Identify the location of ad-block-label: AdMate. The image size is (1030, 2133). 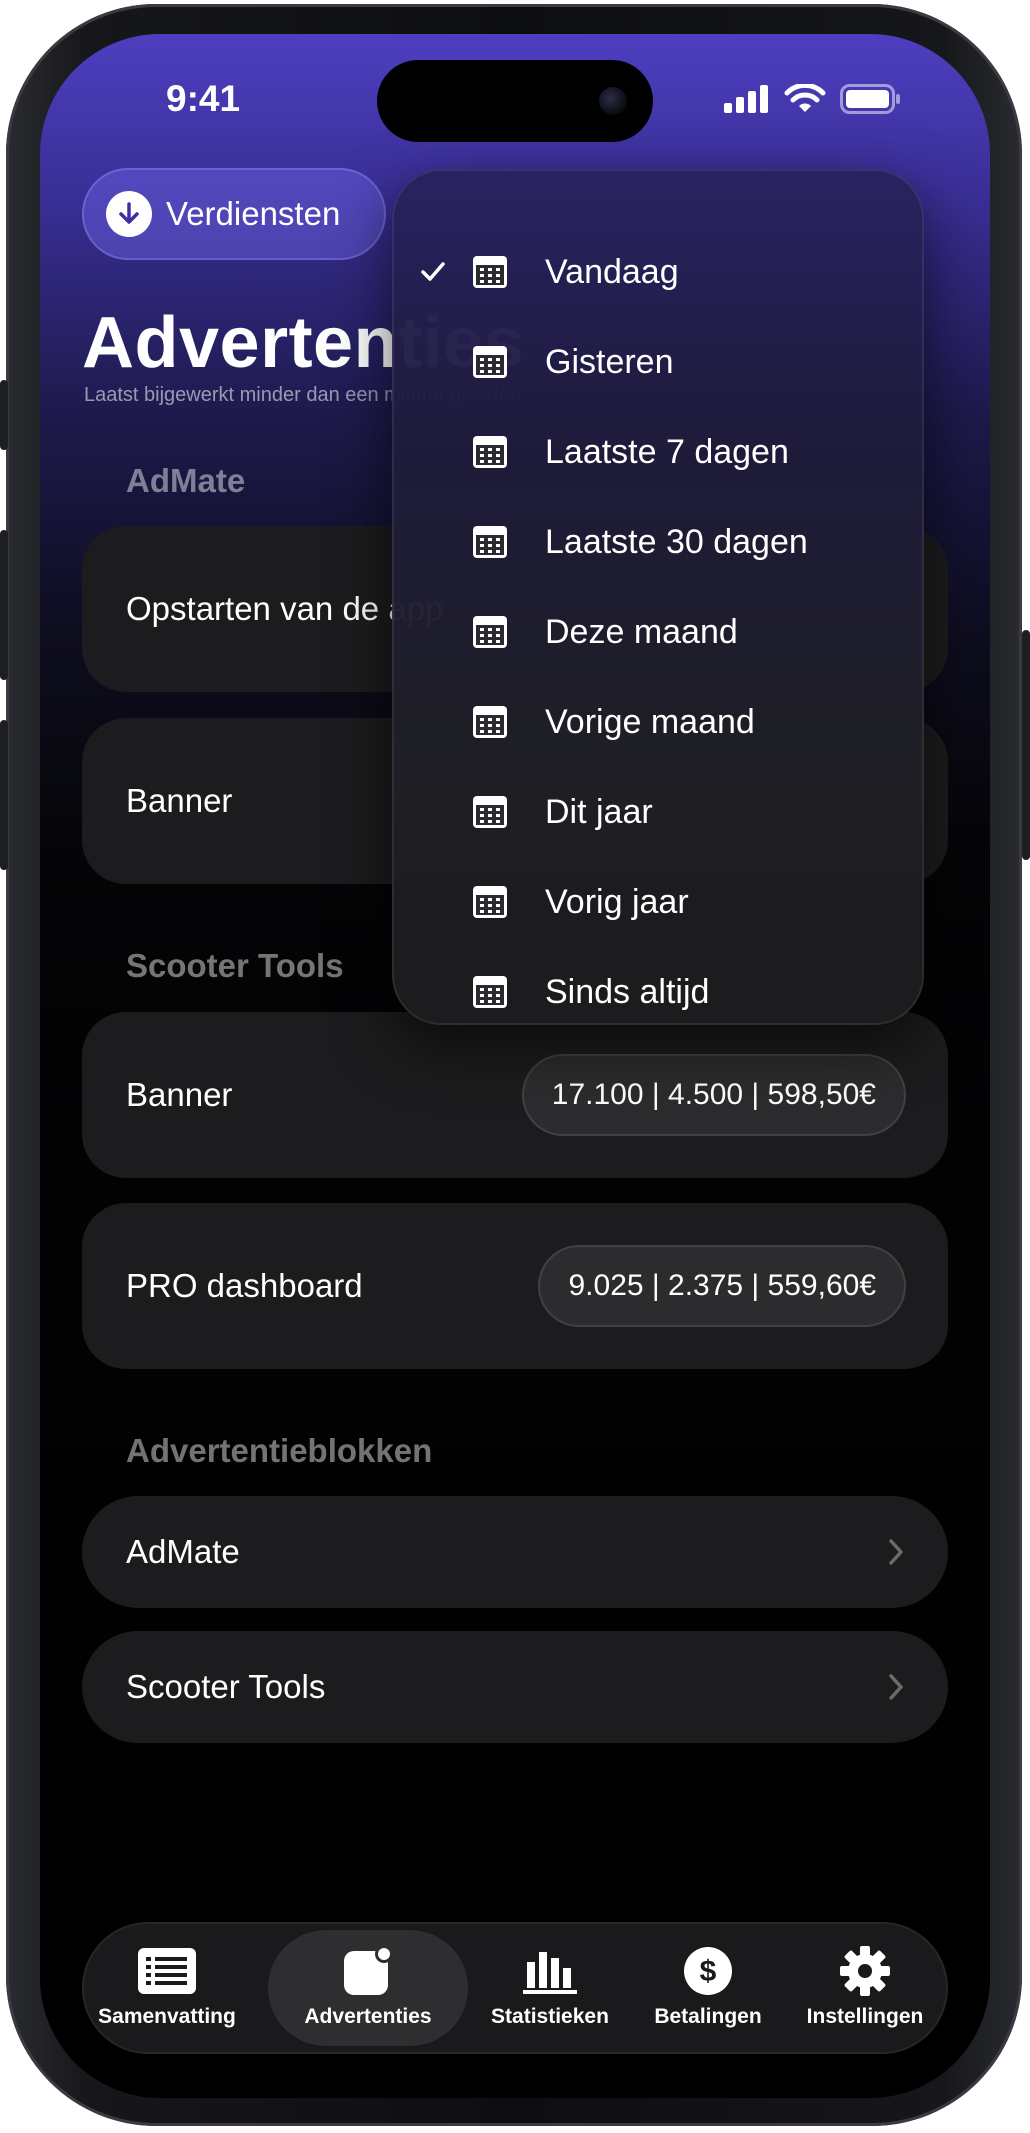
(183, 1551).